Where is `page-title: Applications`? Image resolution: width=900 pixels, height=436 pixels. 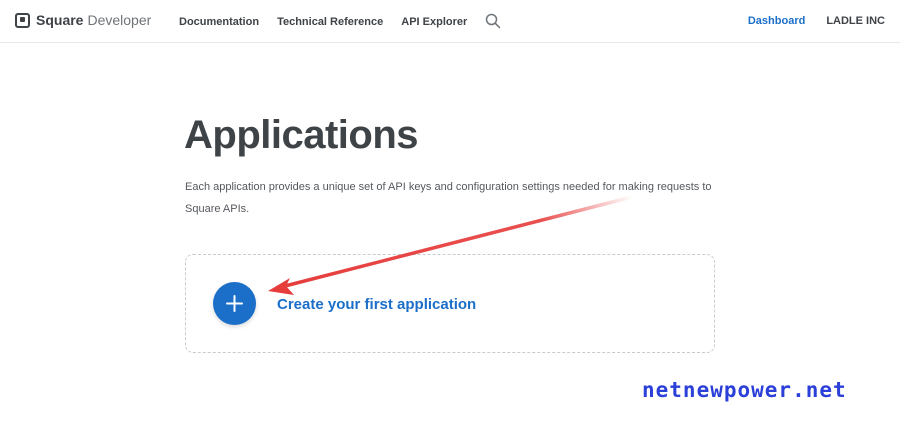
page-title: Applications is located at coordinates (301, 135).